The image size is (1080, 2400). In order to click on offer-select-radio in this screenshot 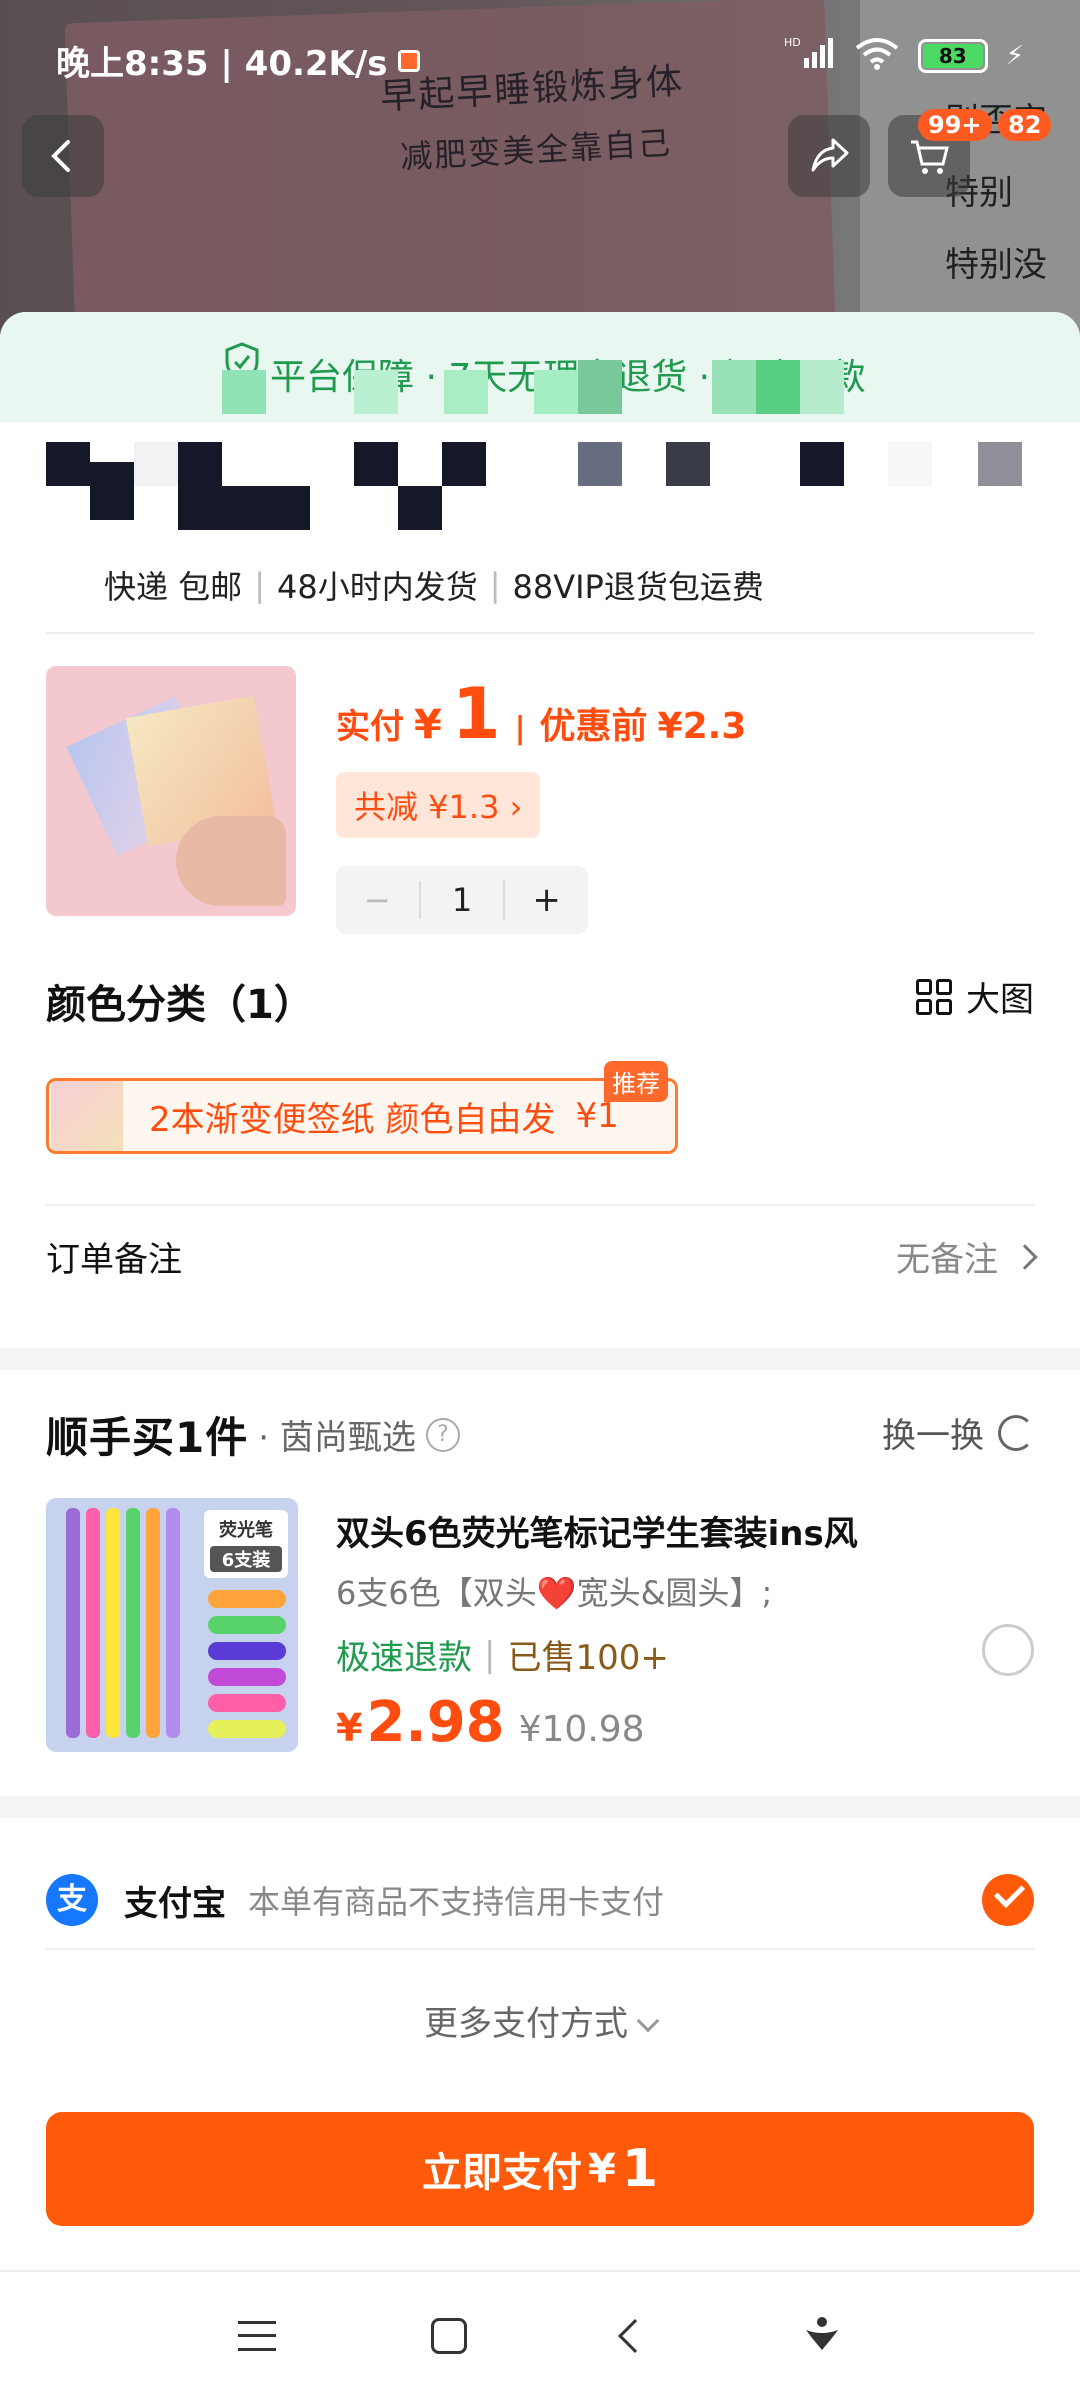, I will do `click(1008, 1650)`.